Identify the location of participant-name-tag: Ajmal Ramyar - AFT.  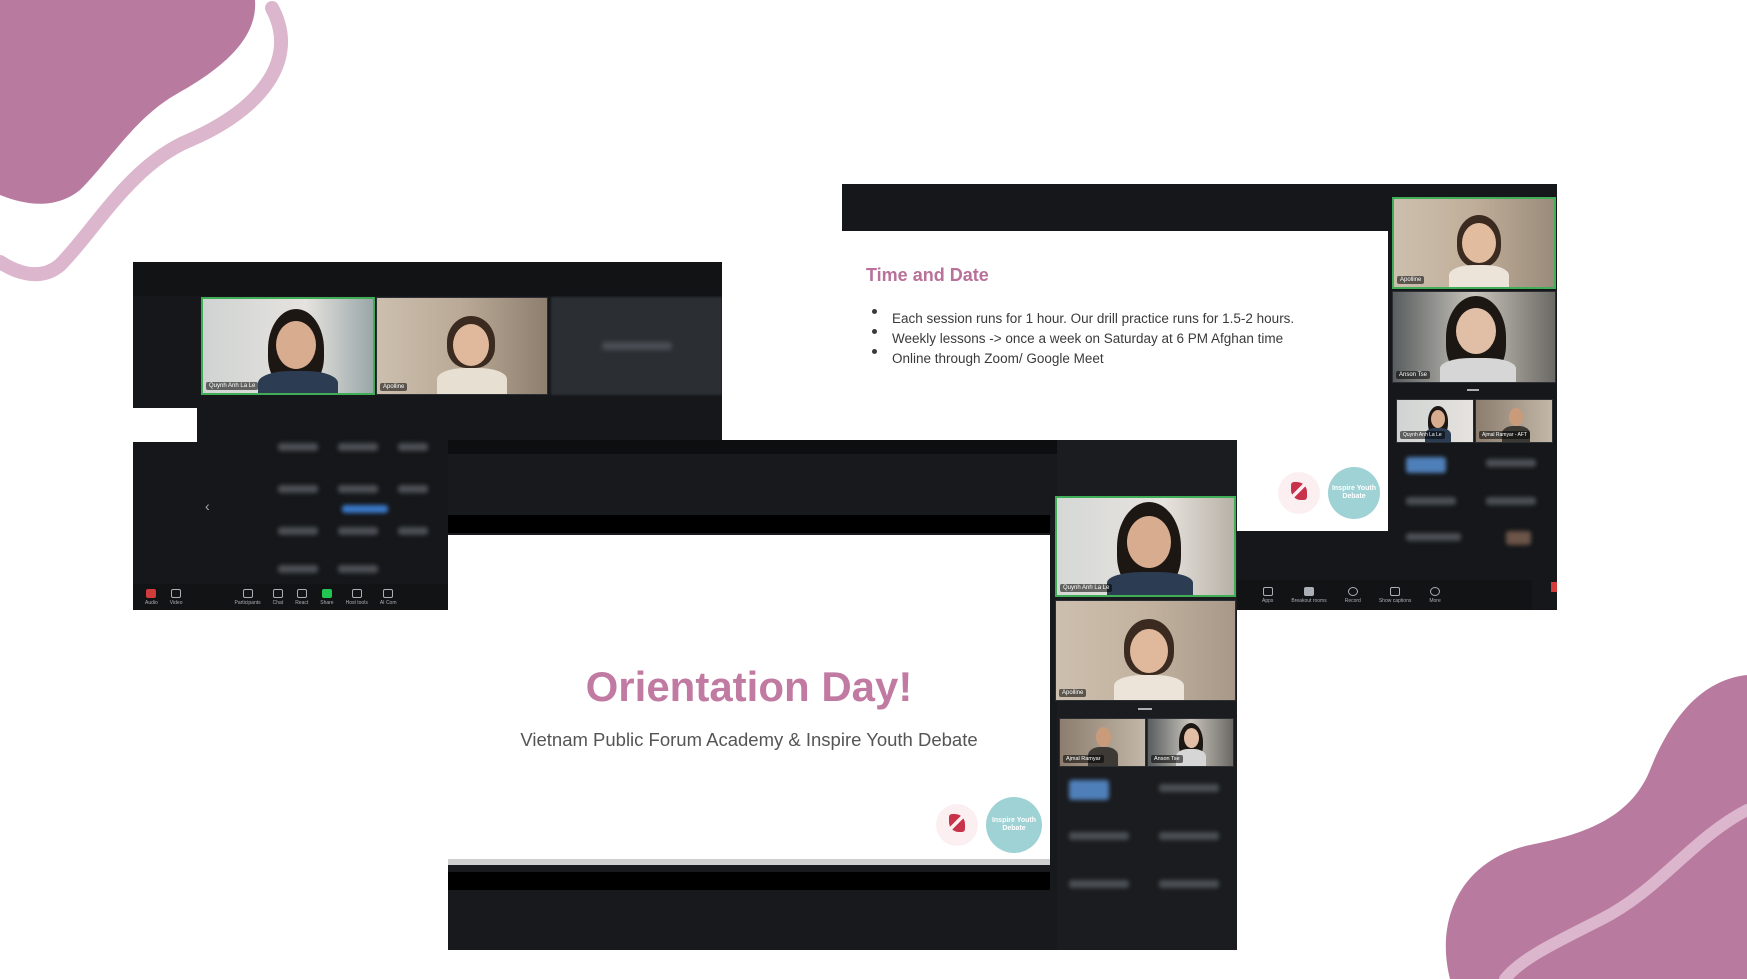
(1505, 435).